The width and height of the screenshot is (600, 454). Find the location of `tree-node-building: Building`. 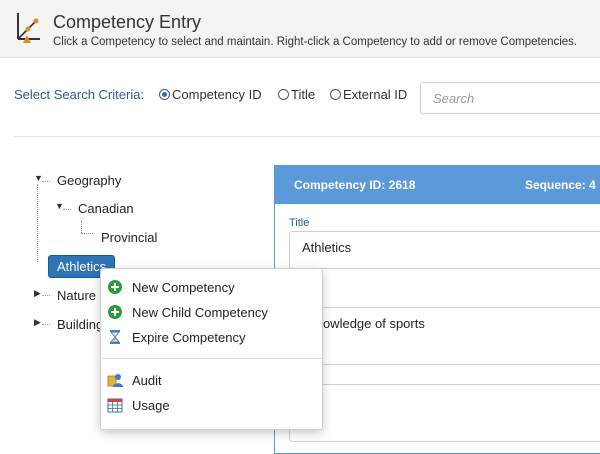

tree-node-building: Building is located at coordinates (80, 324).